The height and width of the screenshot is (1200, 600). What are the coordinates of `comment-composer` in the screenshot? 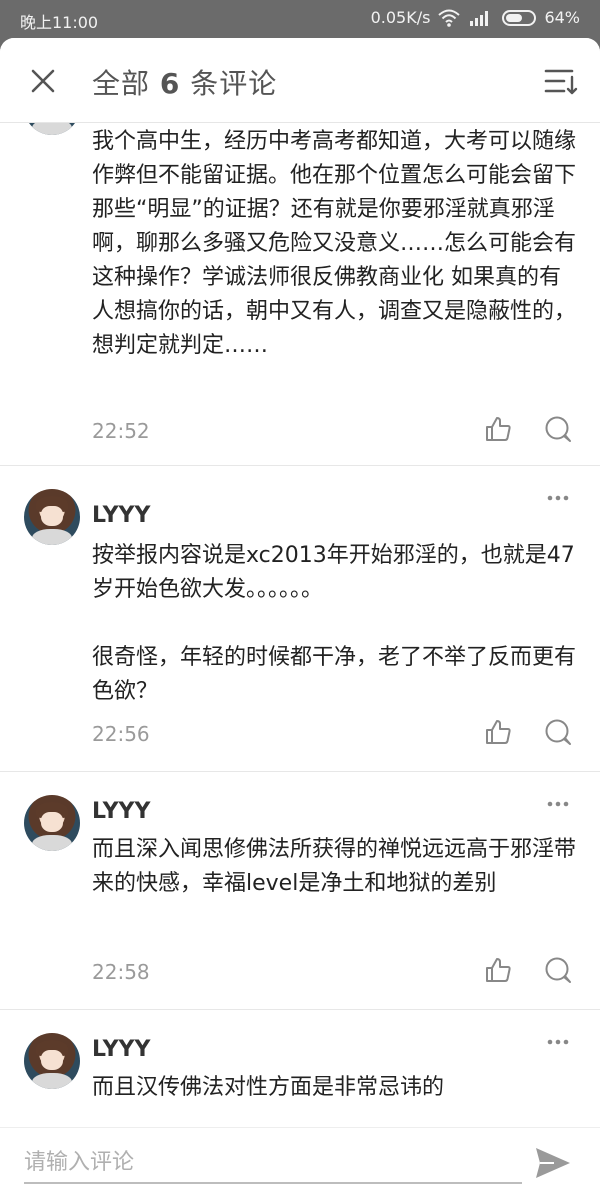 It's located at (300, 1163).